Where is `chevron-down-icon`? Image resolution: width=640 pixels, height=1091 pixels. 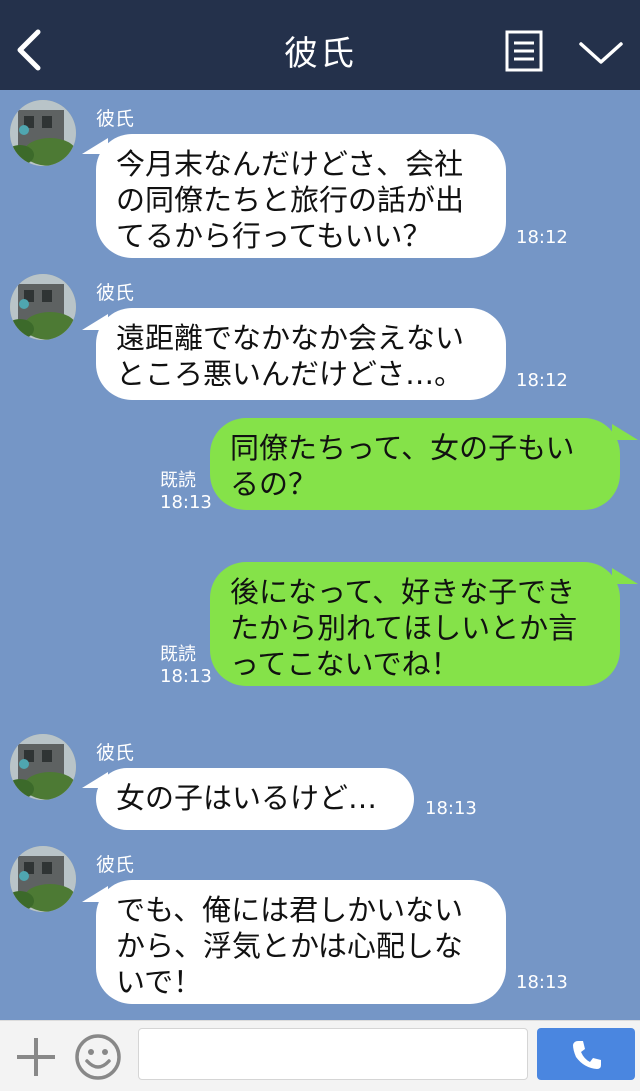
chevron-down-icon is located at coordinates (601, 53).